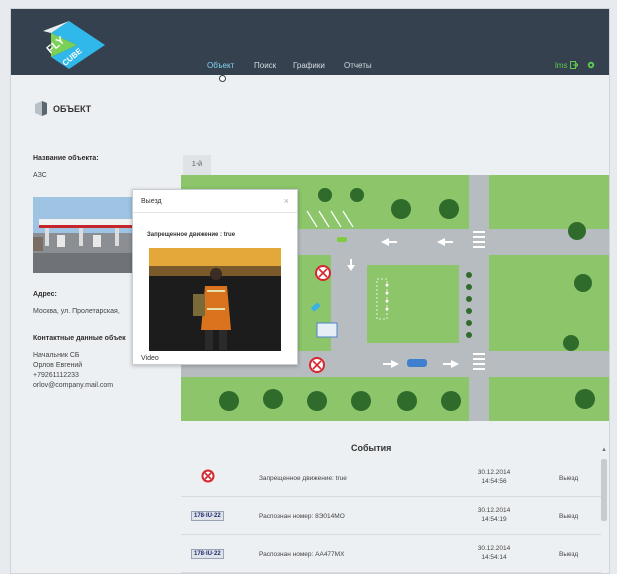  Describe the element at coordinates (494, 515) in the screenshot. I see `event-datetime: 30.12.2014 14:54:19` at that location.